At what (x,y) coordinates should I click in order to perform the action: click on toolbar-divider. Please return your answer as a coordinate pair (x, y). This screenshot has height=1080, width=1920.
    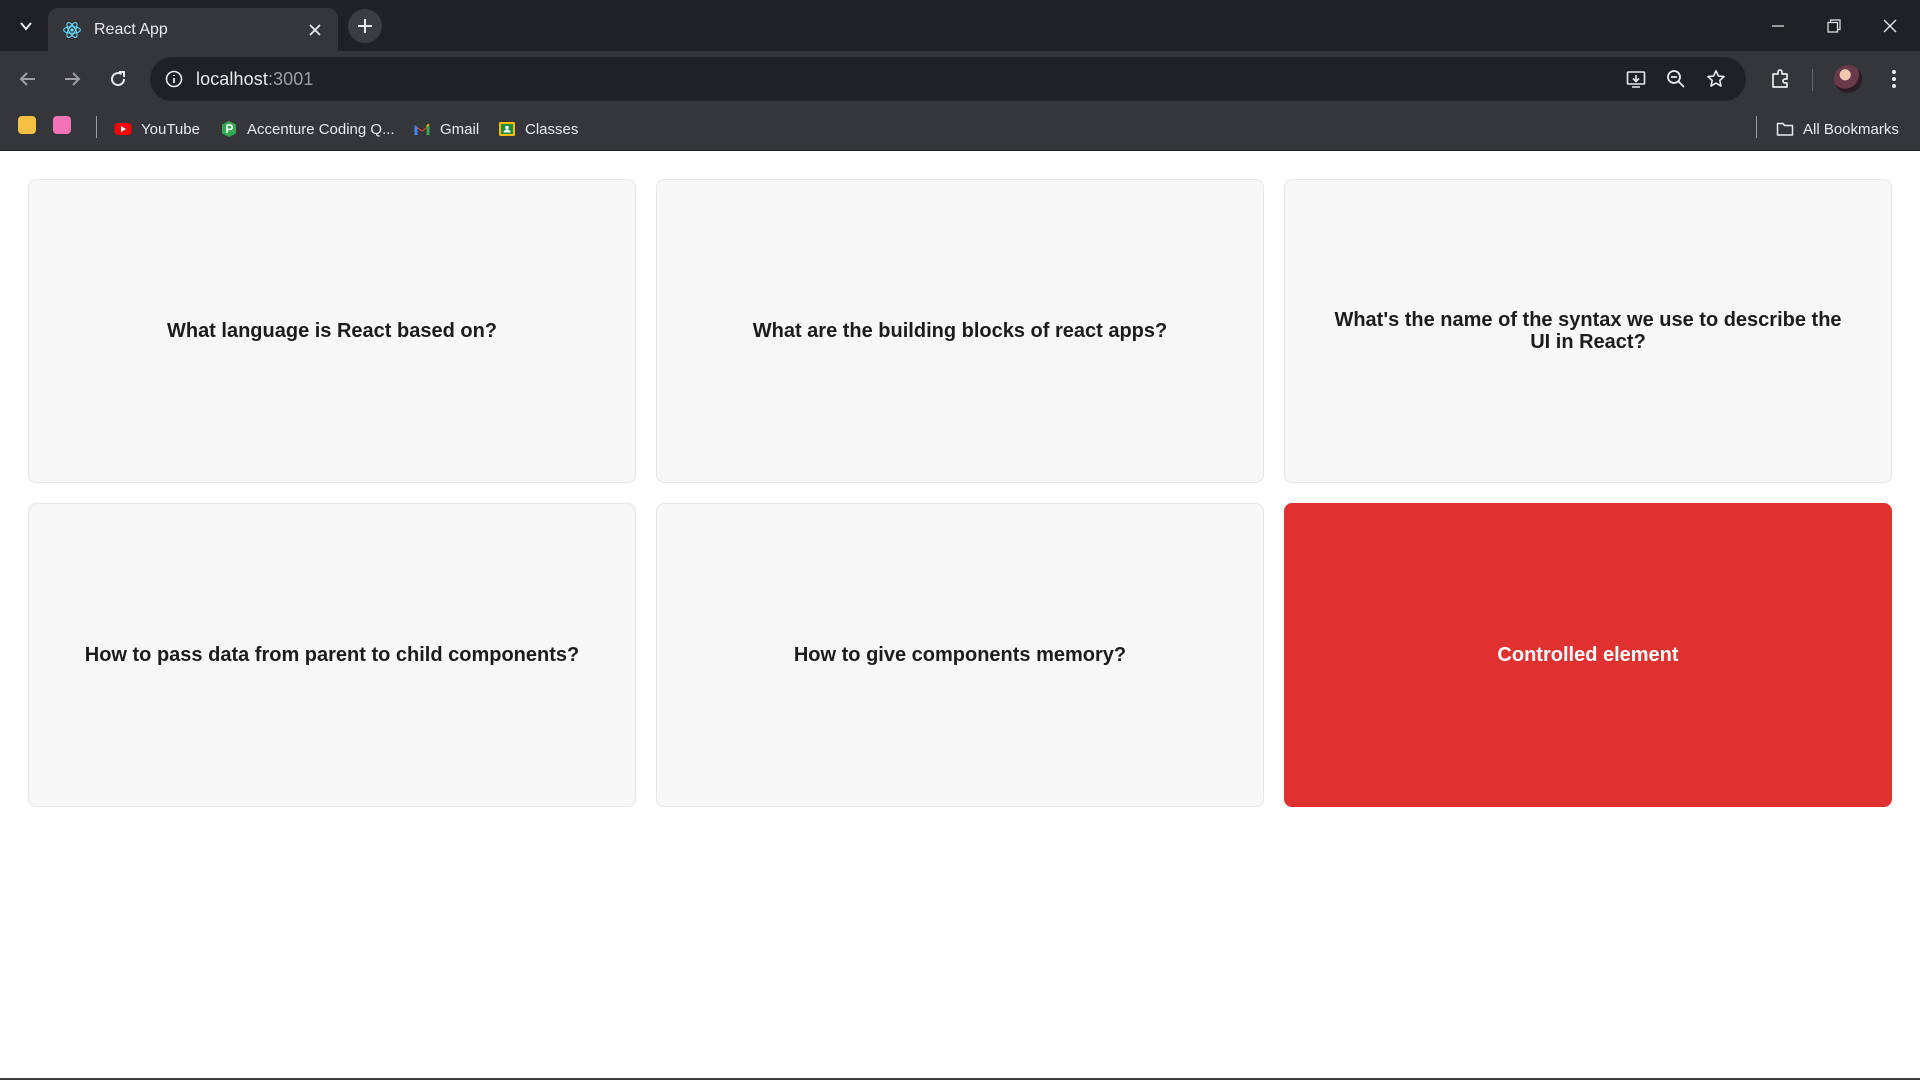
    Looking at the image, I should click on (1812, 80).